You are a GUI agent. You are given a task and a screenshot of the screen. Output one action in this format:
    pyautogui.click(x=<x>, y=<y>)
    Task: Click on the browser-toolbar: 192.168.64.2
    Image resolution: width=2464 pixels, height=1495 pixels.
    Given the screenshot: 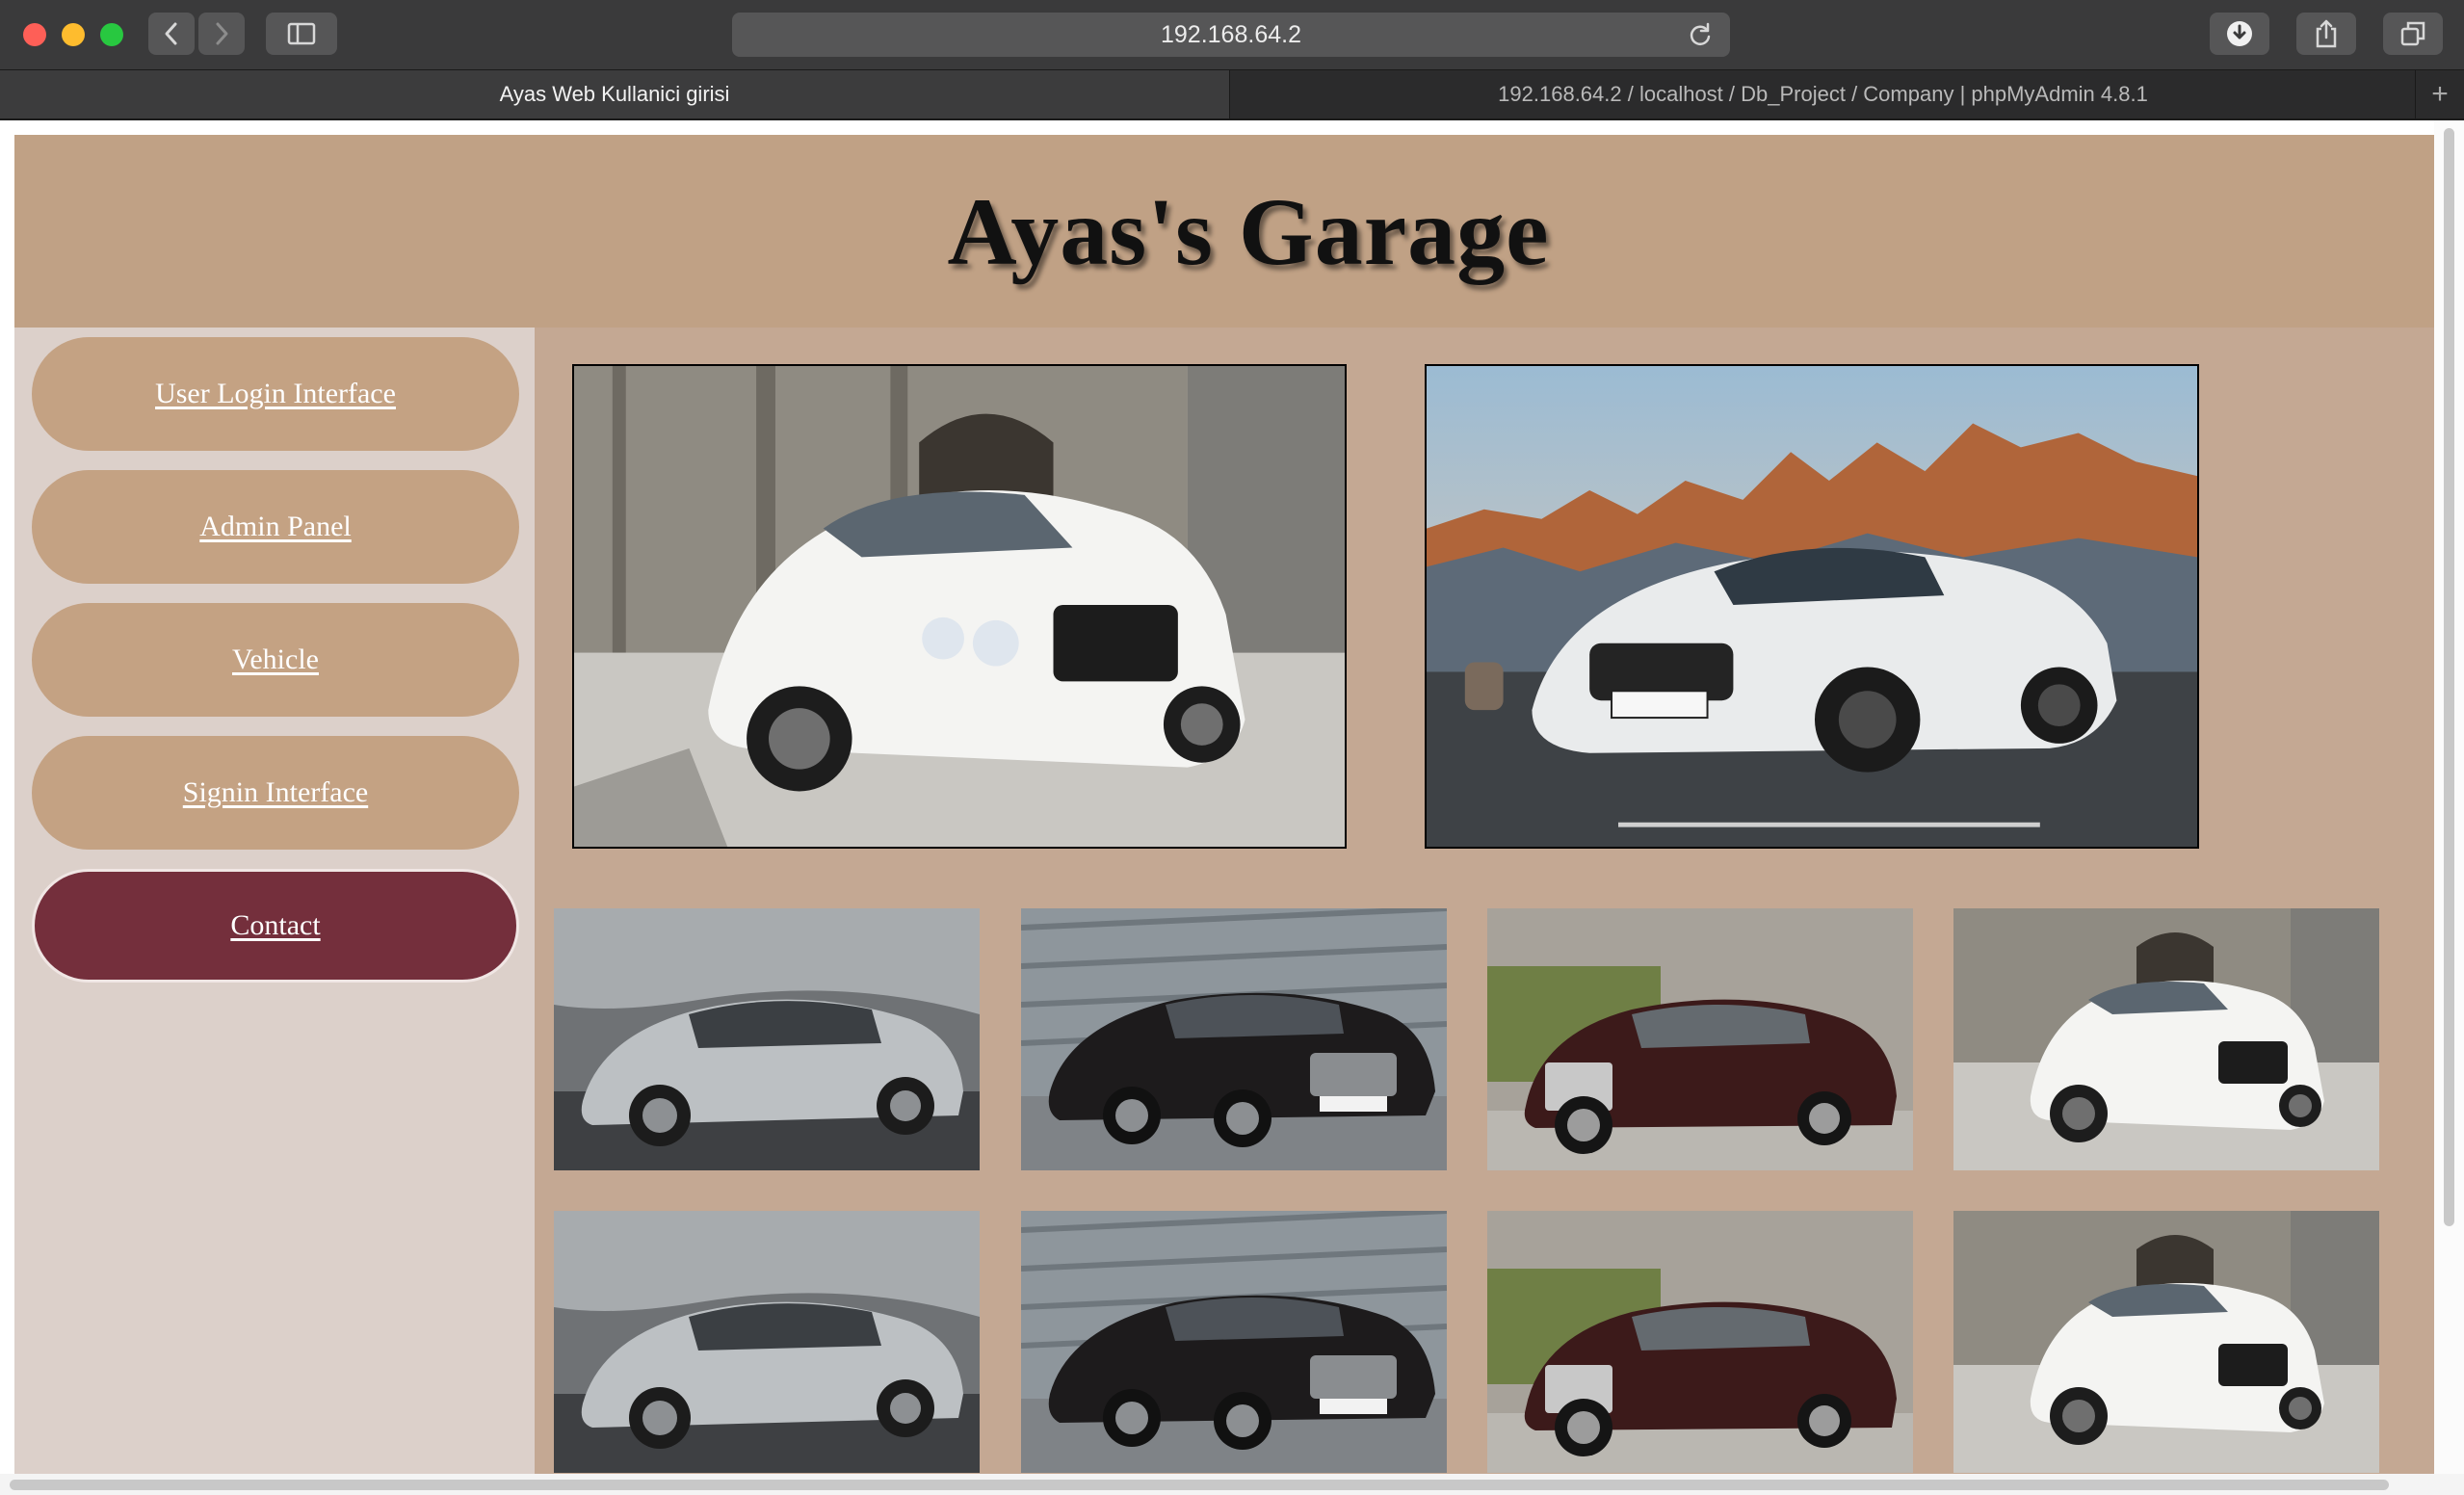 What is the action you would take?
    pyautogui.click(x=1232, y=34)
    